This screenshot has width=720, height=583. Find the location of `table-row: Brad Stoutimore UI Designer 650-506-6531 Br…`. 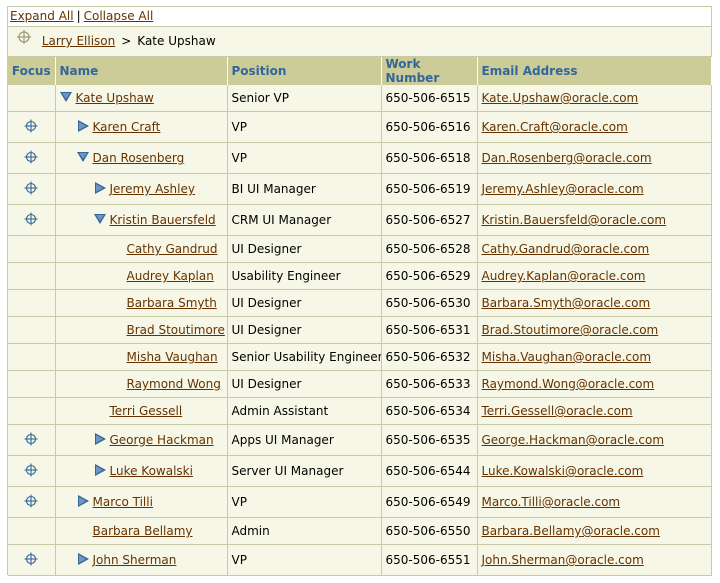

table-row: Brad Stoutimore UI Designer 650-506-6531 Br… is located at coordinates (360, 330).